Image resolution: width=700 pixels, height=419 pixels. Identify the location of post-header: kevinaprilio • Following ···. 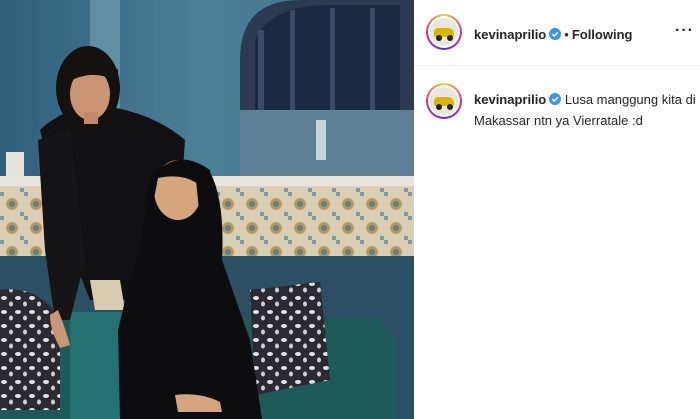
(557, 33).